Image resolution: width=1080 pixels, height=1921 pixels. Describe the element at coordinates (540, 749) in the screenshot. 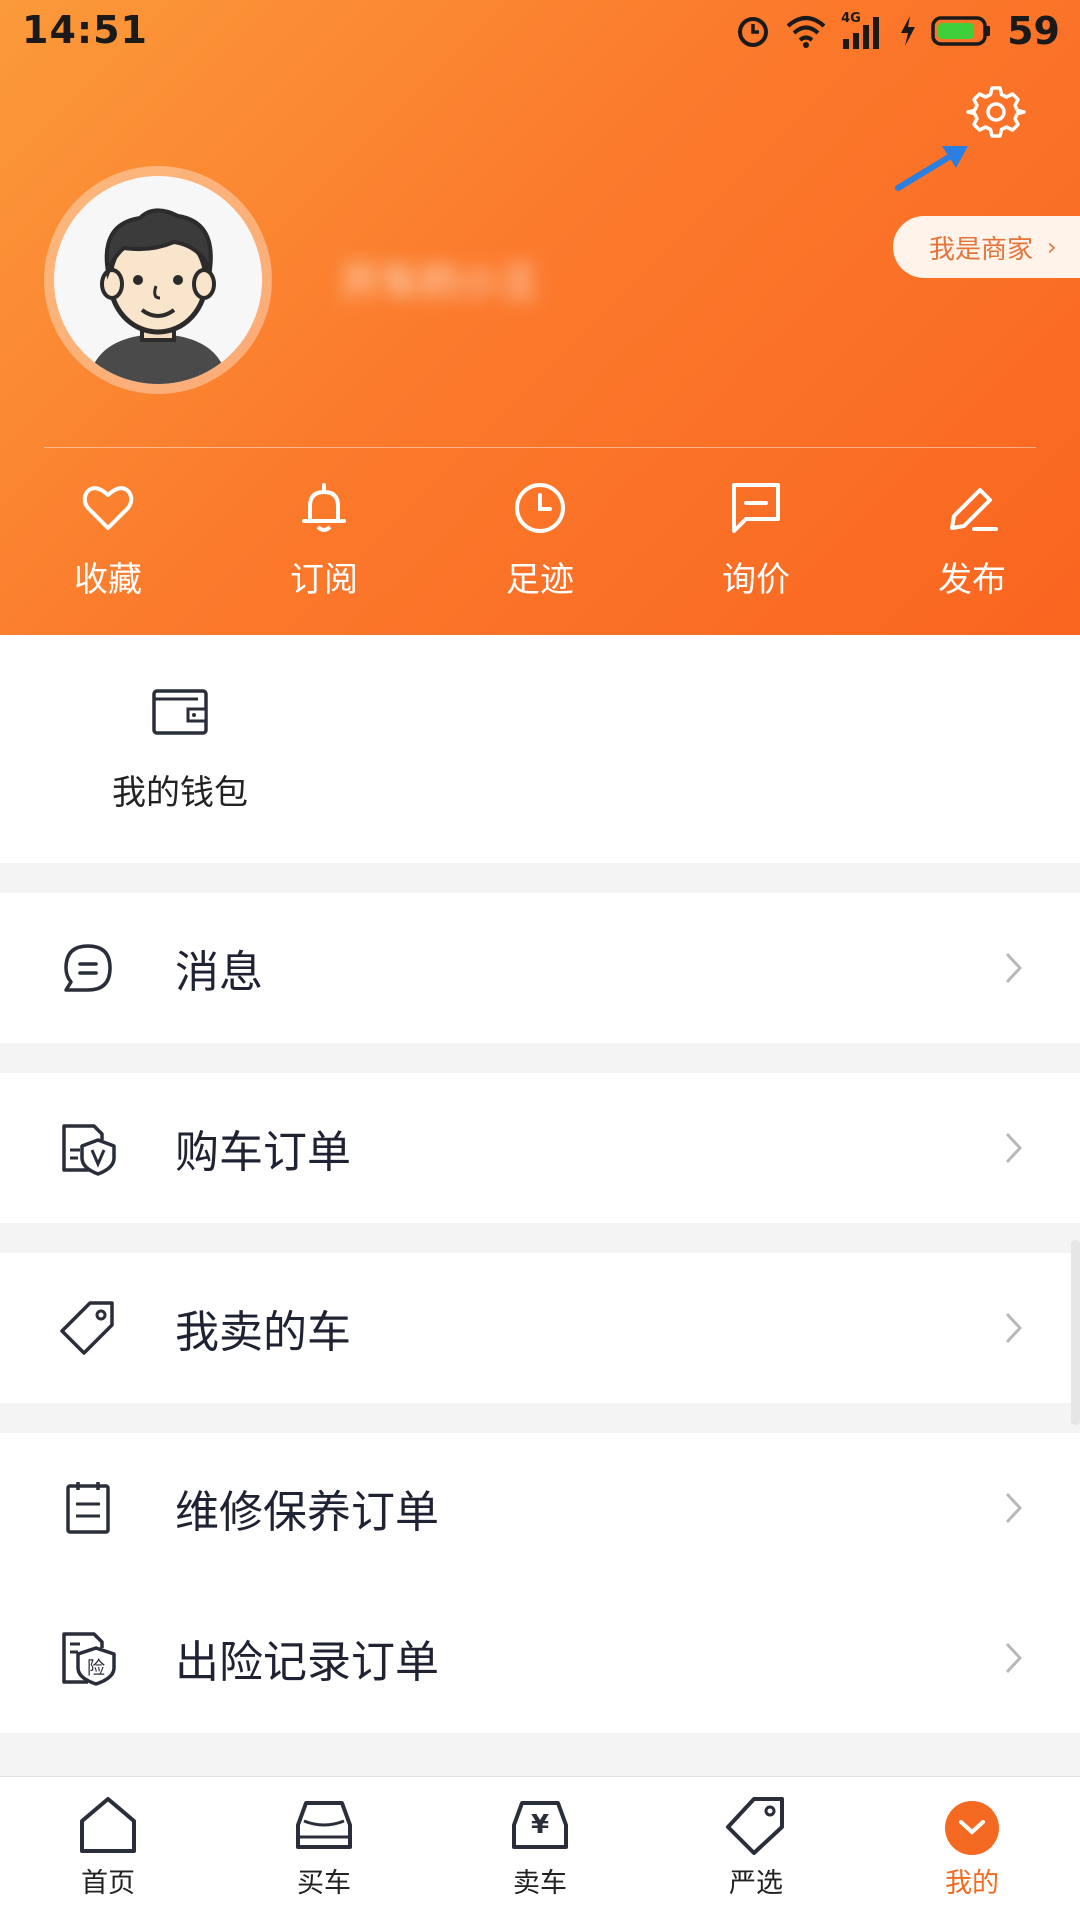

I see `wallet-card: 我的钱包` at that location.